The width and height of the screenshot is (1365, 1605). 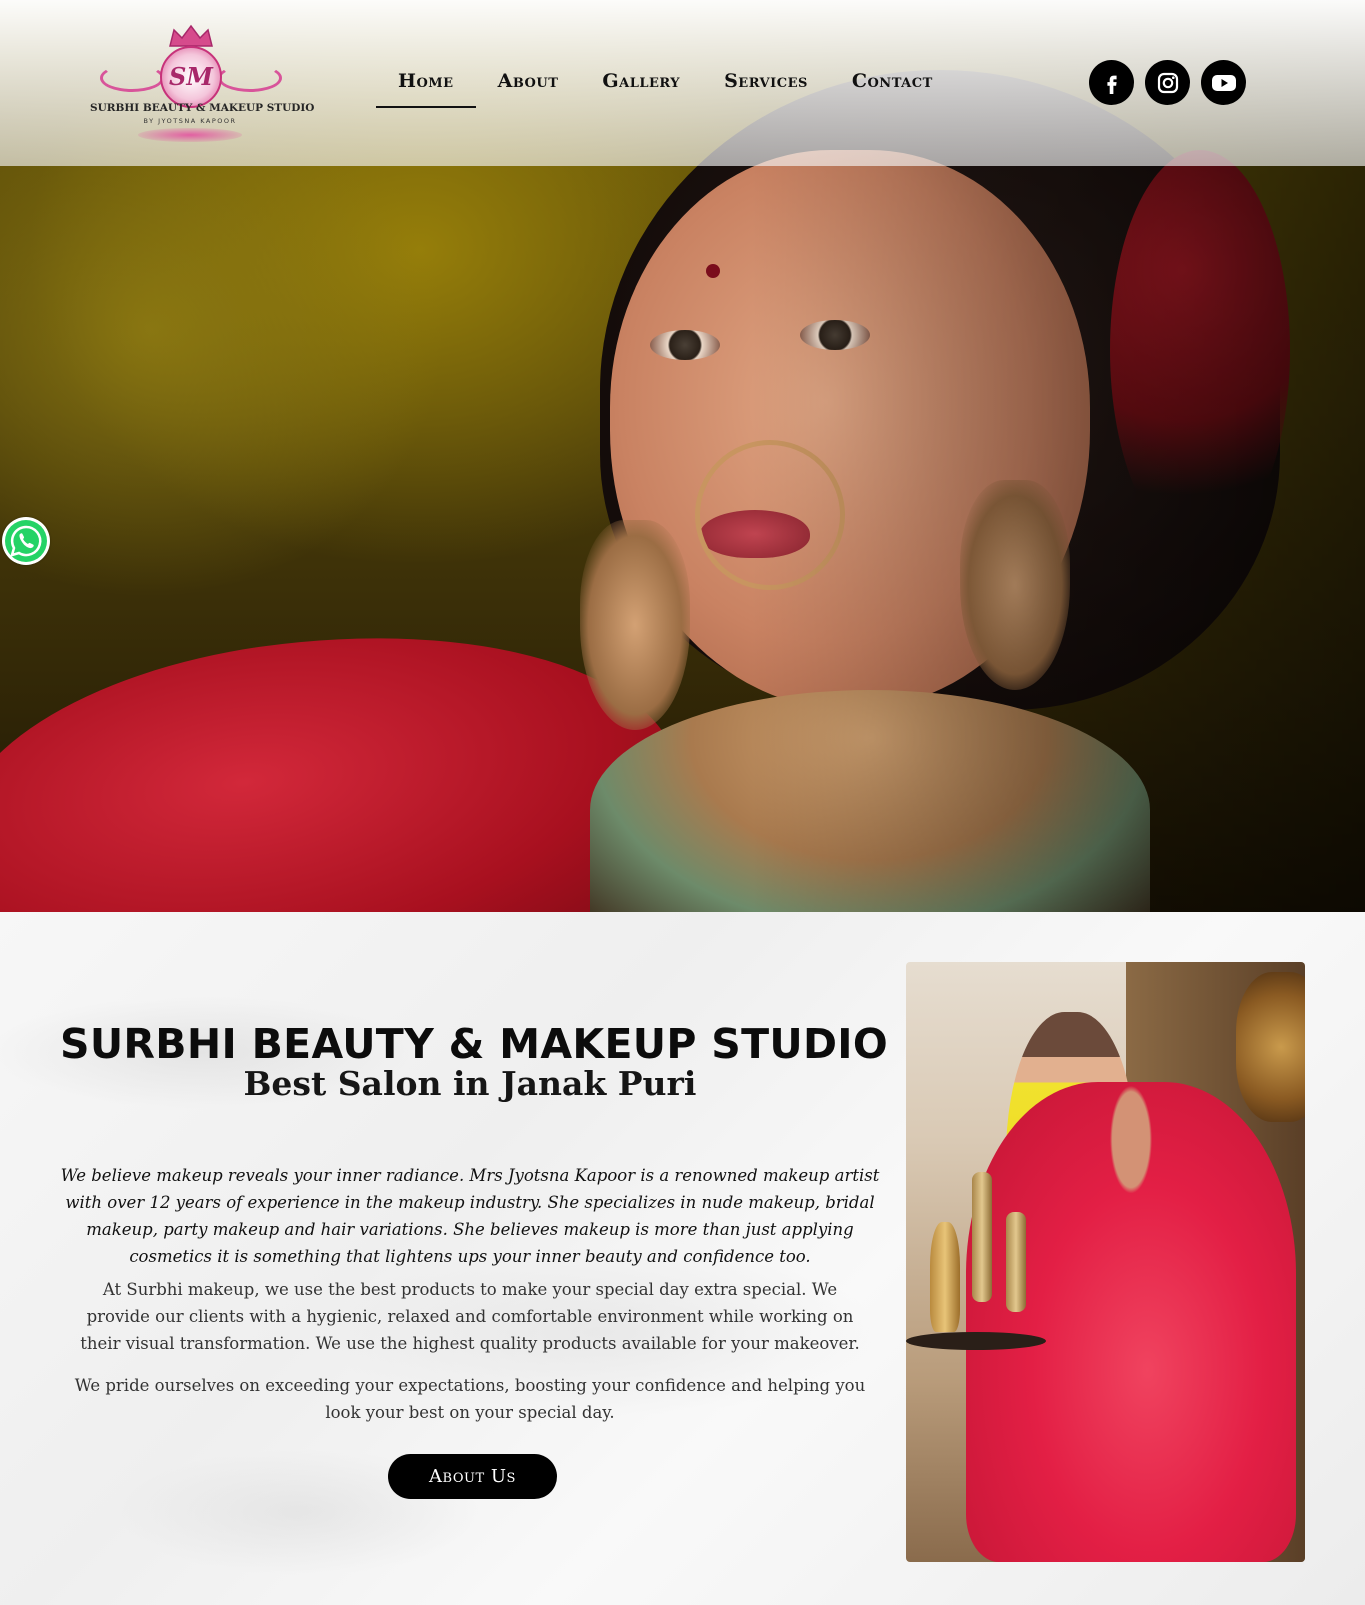 What do you see at coordinates (470, 1083) in the screenshot?
I see `studio-subtitle: Best Salon in Janak Puri` at bounding box center [470, 1083].